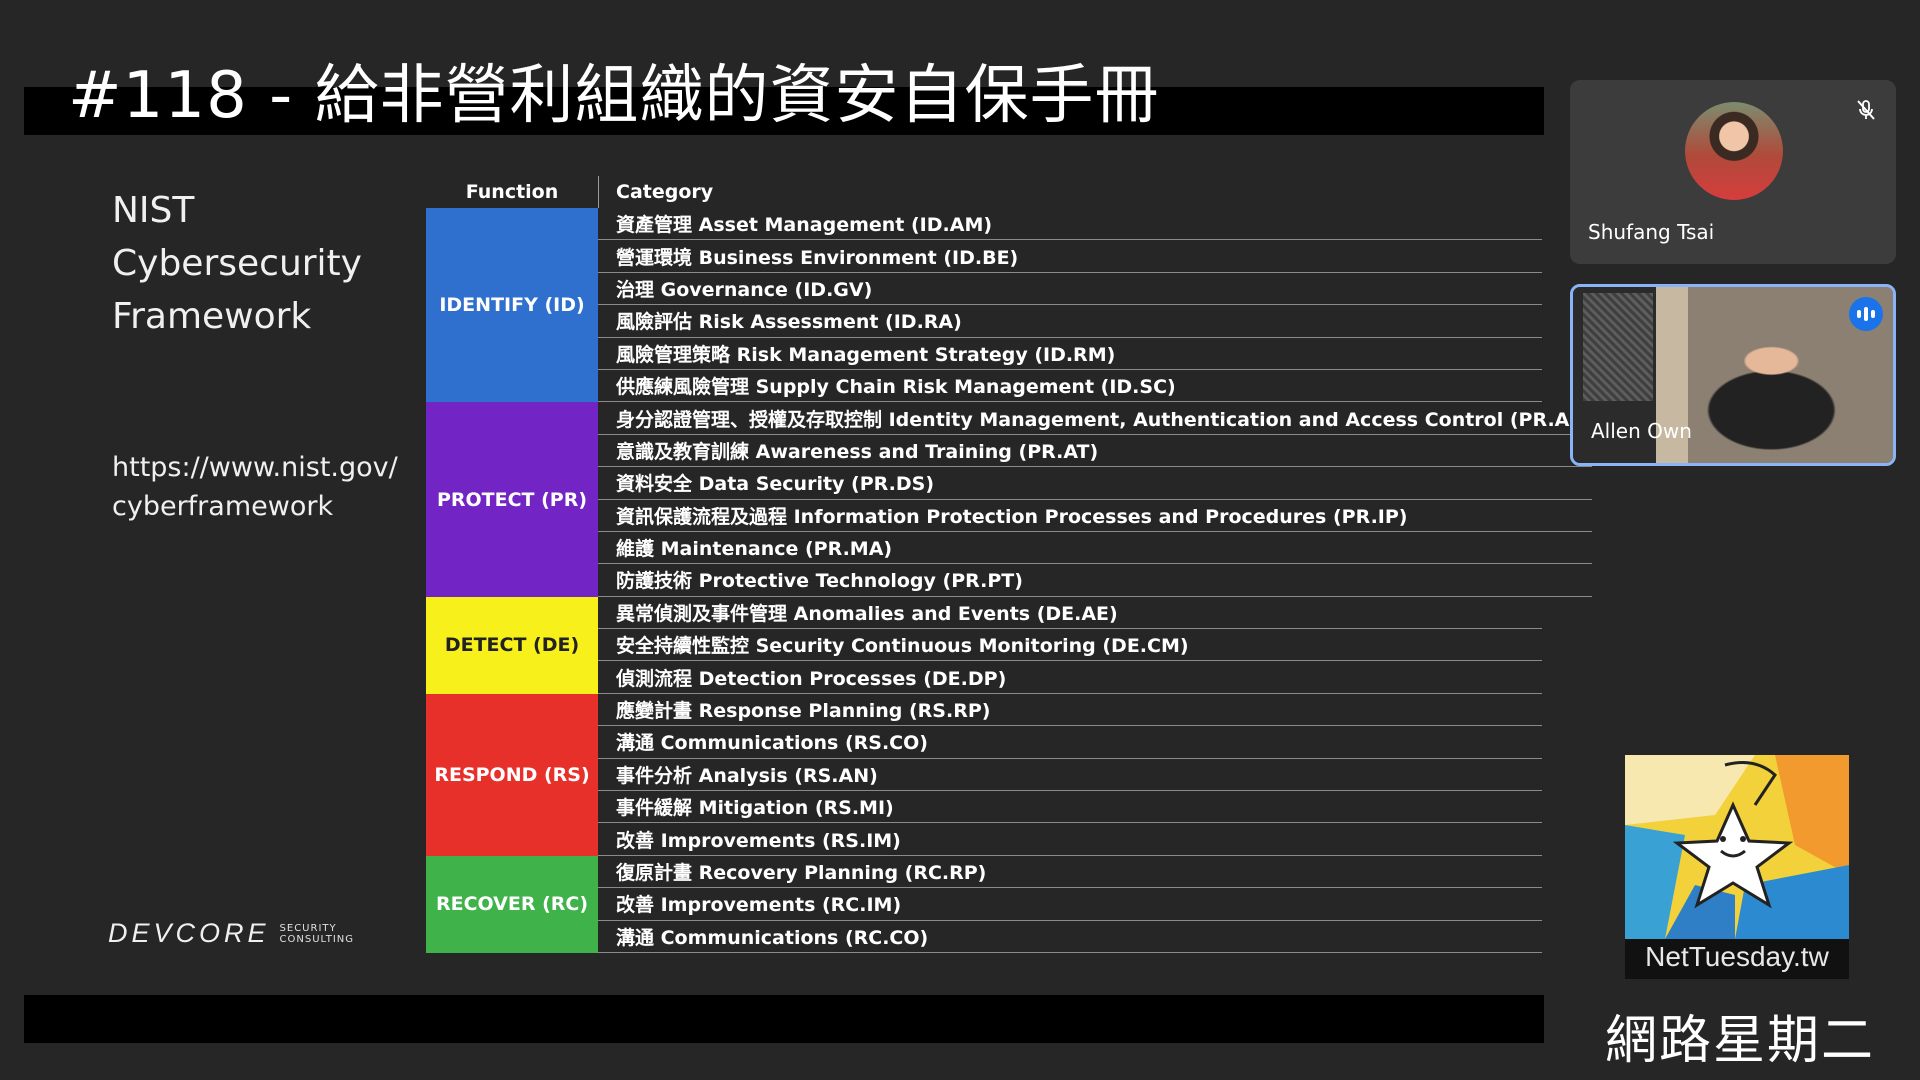 Image resolution: width=1920 pixels, height=1080 pixels. Describe the element at coordinates (598, 192) in the screenshot. I see `header-divider` at that location.